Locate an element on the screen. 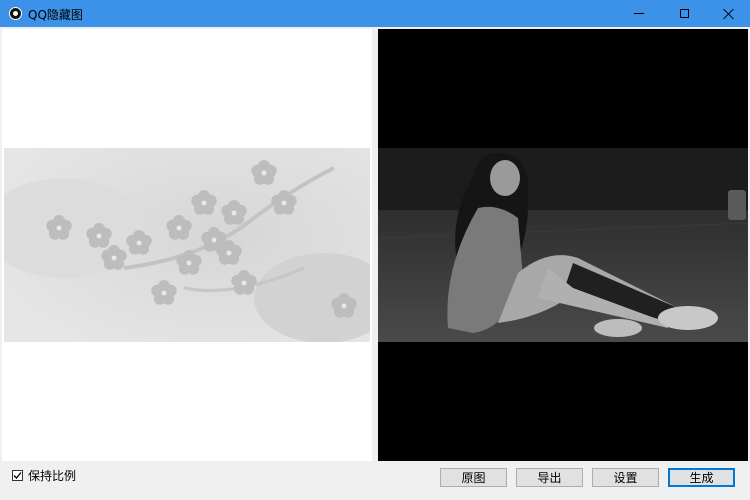  window-title: QQ隐藏图 is located at coordinates (55, 15).